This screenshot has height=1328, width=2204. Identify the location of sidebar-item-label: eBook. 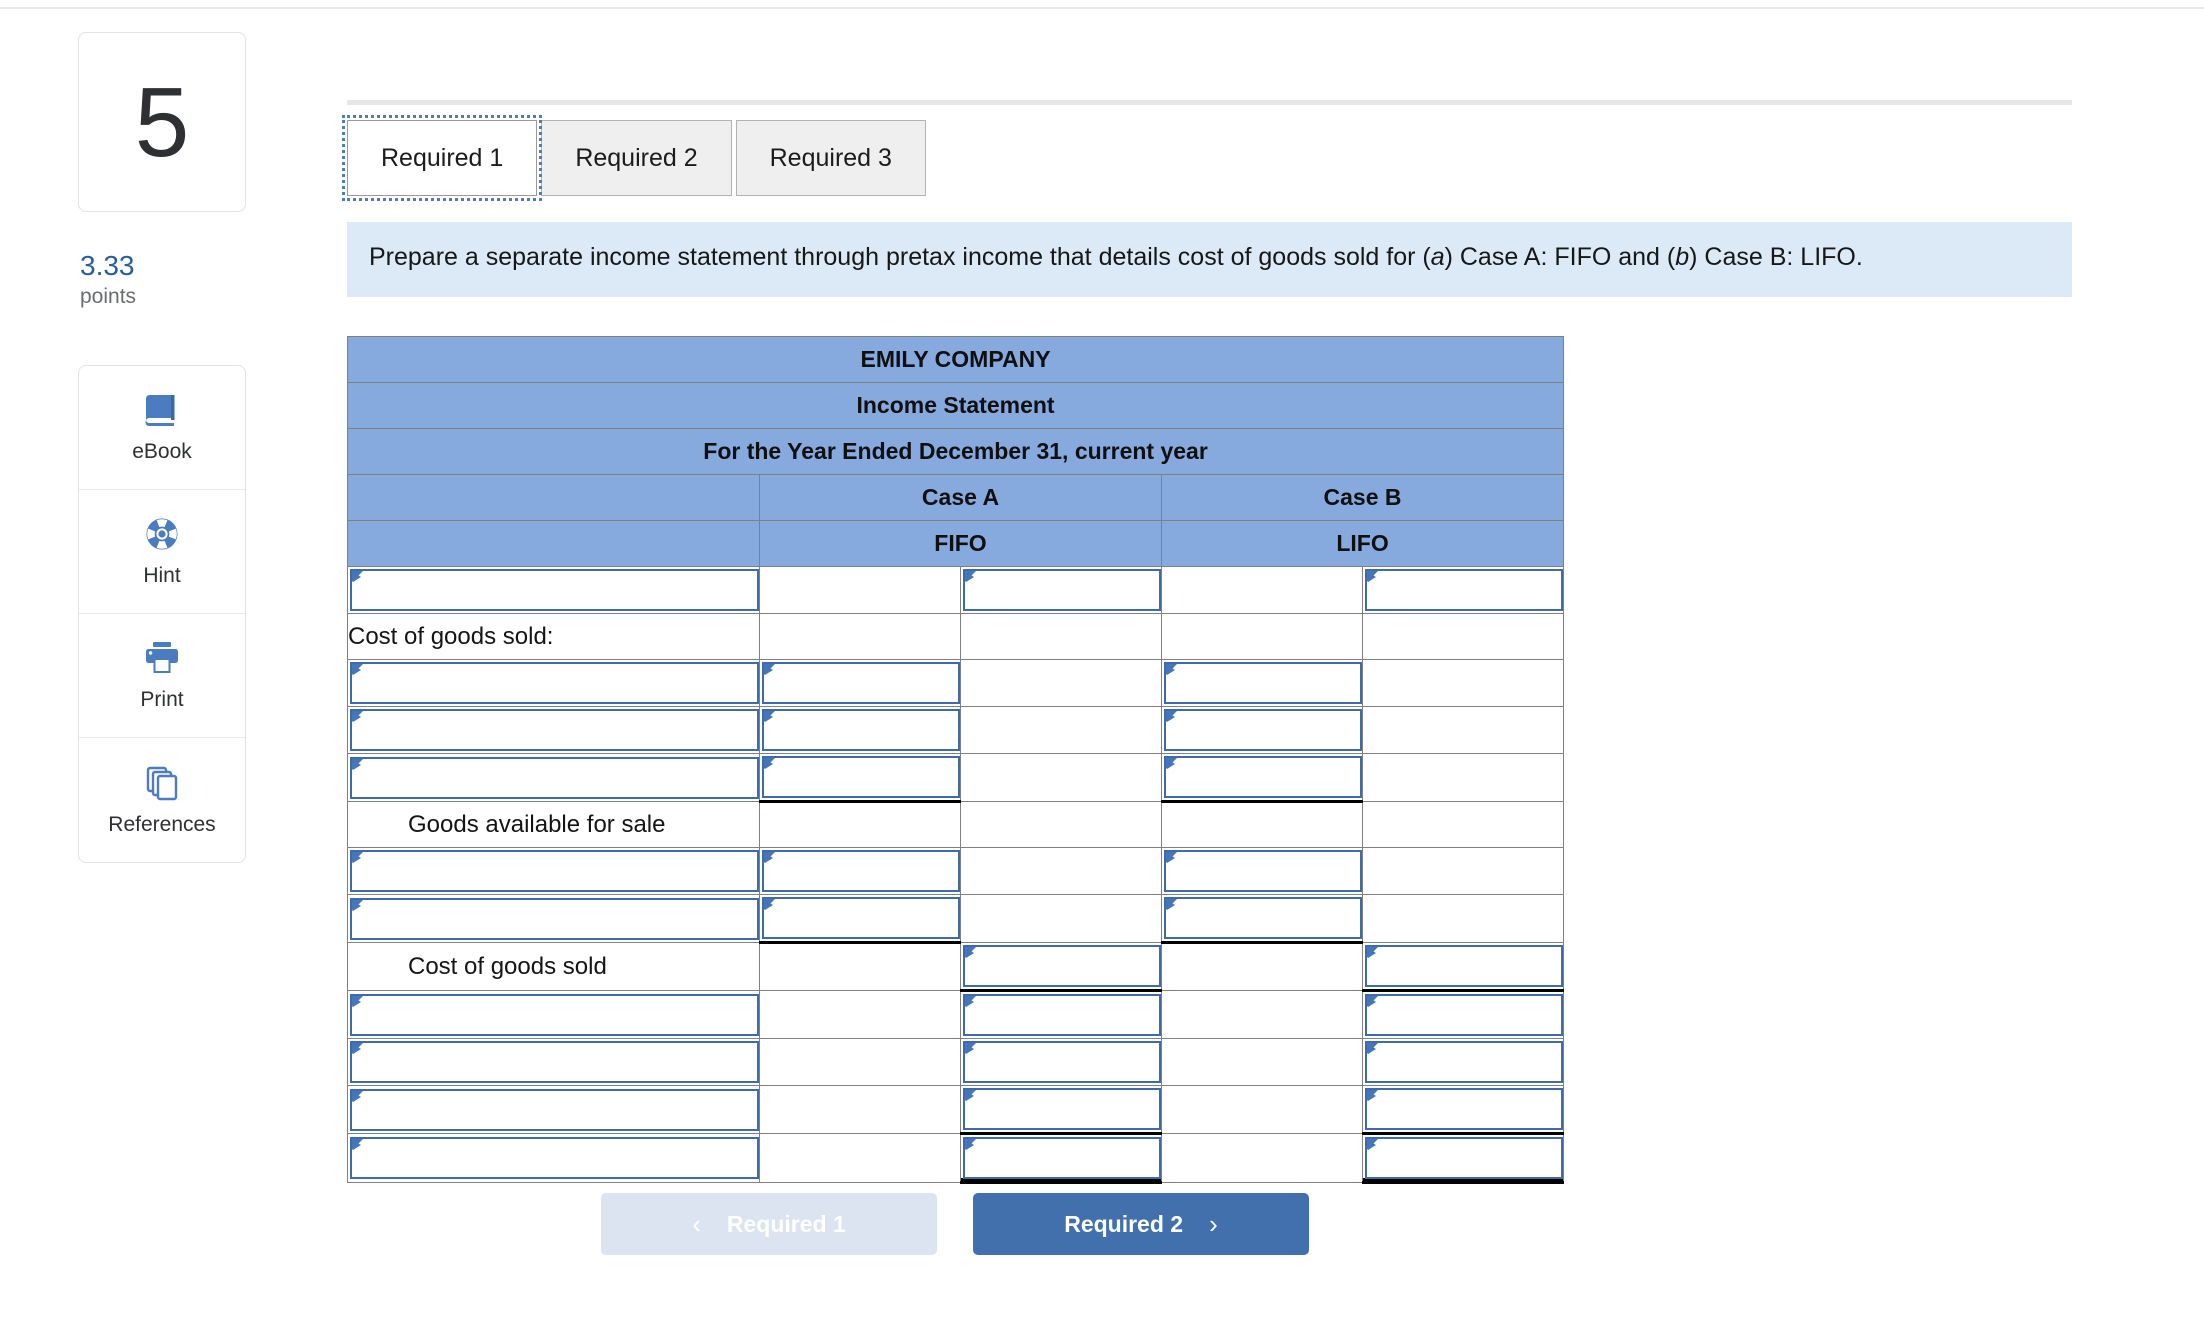
(162, 452).